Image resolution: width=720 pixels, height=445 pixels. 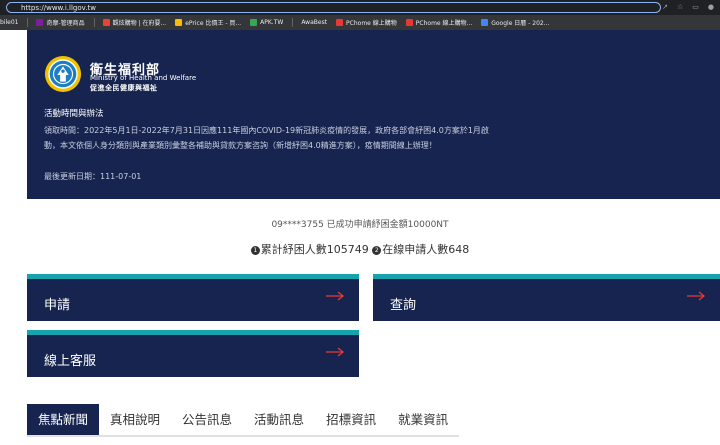 What do you see at coordinates (695, 7) in the screenshot?
I see `extension-icon: ▭` at bounding box center [695, 7].